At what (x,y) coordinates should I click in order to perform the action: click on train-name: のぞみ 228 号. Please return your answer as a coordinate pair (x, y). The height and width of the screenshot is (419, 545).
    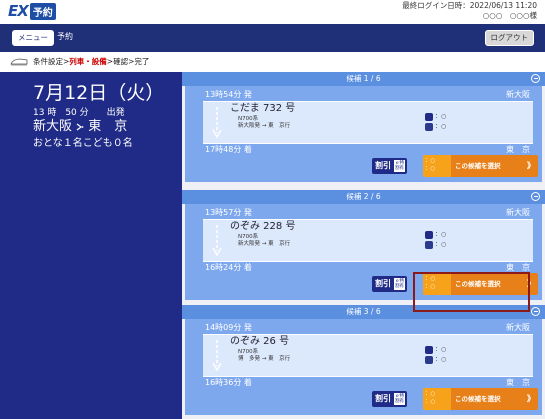
    Looking at the image, I should click on (263, 226).